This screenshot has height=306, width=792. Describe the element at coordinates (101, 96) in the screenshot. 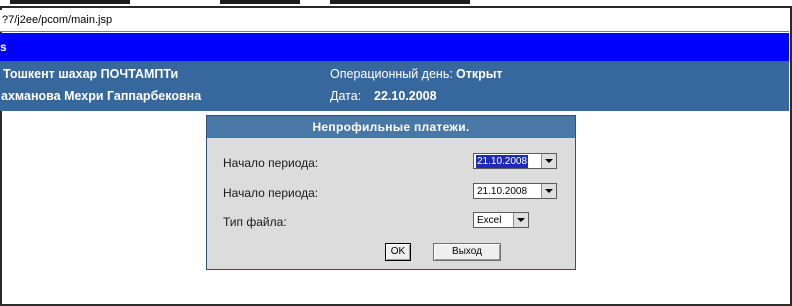

I see `operator-name: ахманова Мехри Гаппарбековна` at that location.